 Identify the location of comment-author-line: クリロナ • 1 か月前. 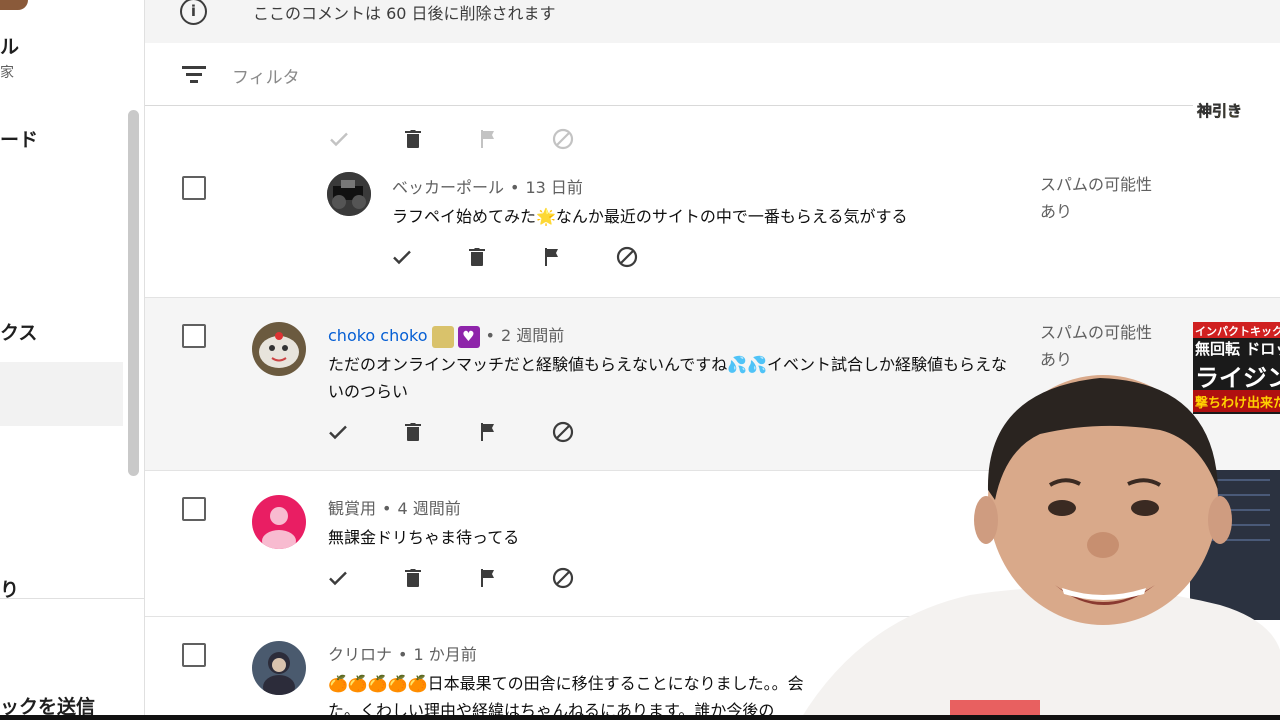
(402, 653).